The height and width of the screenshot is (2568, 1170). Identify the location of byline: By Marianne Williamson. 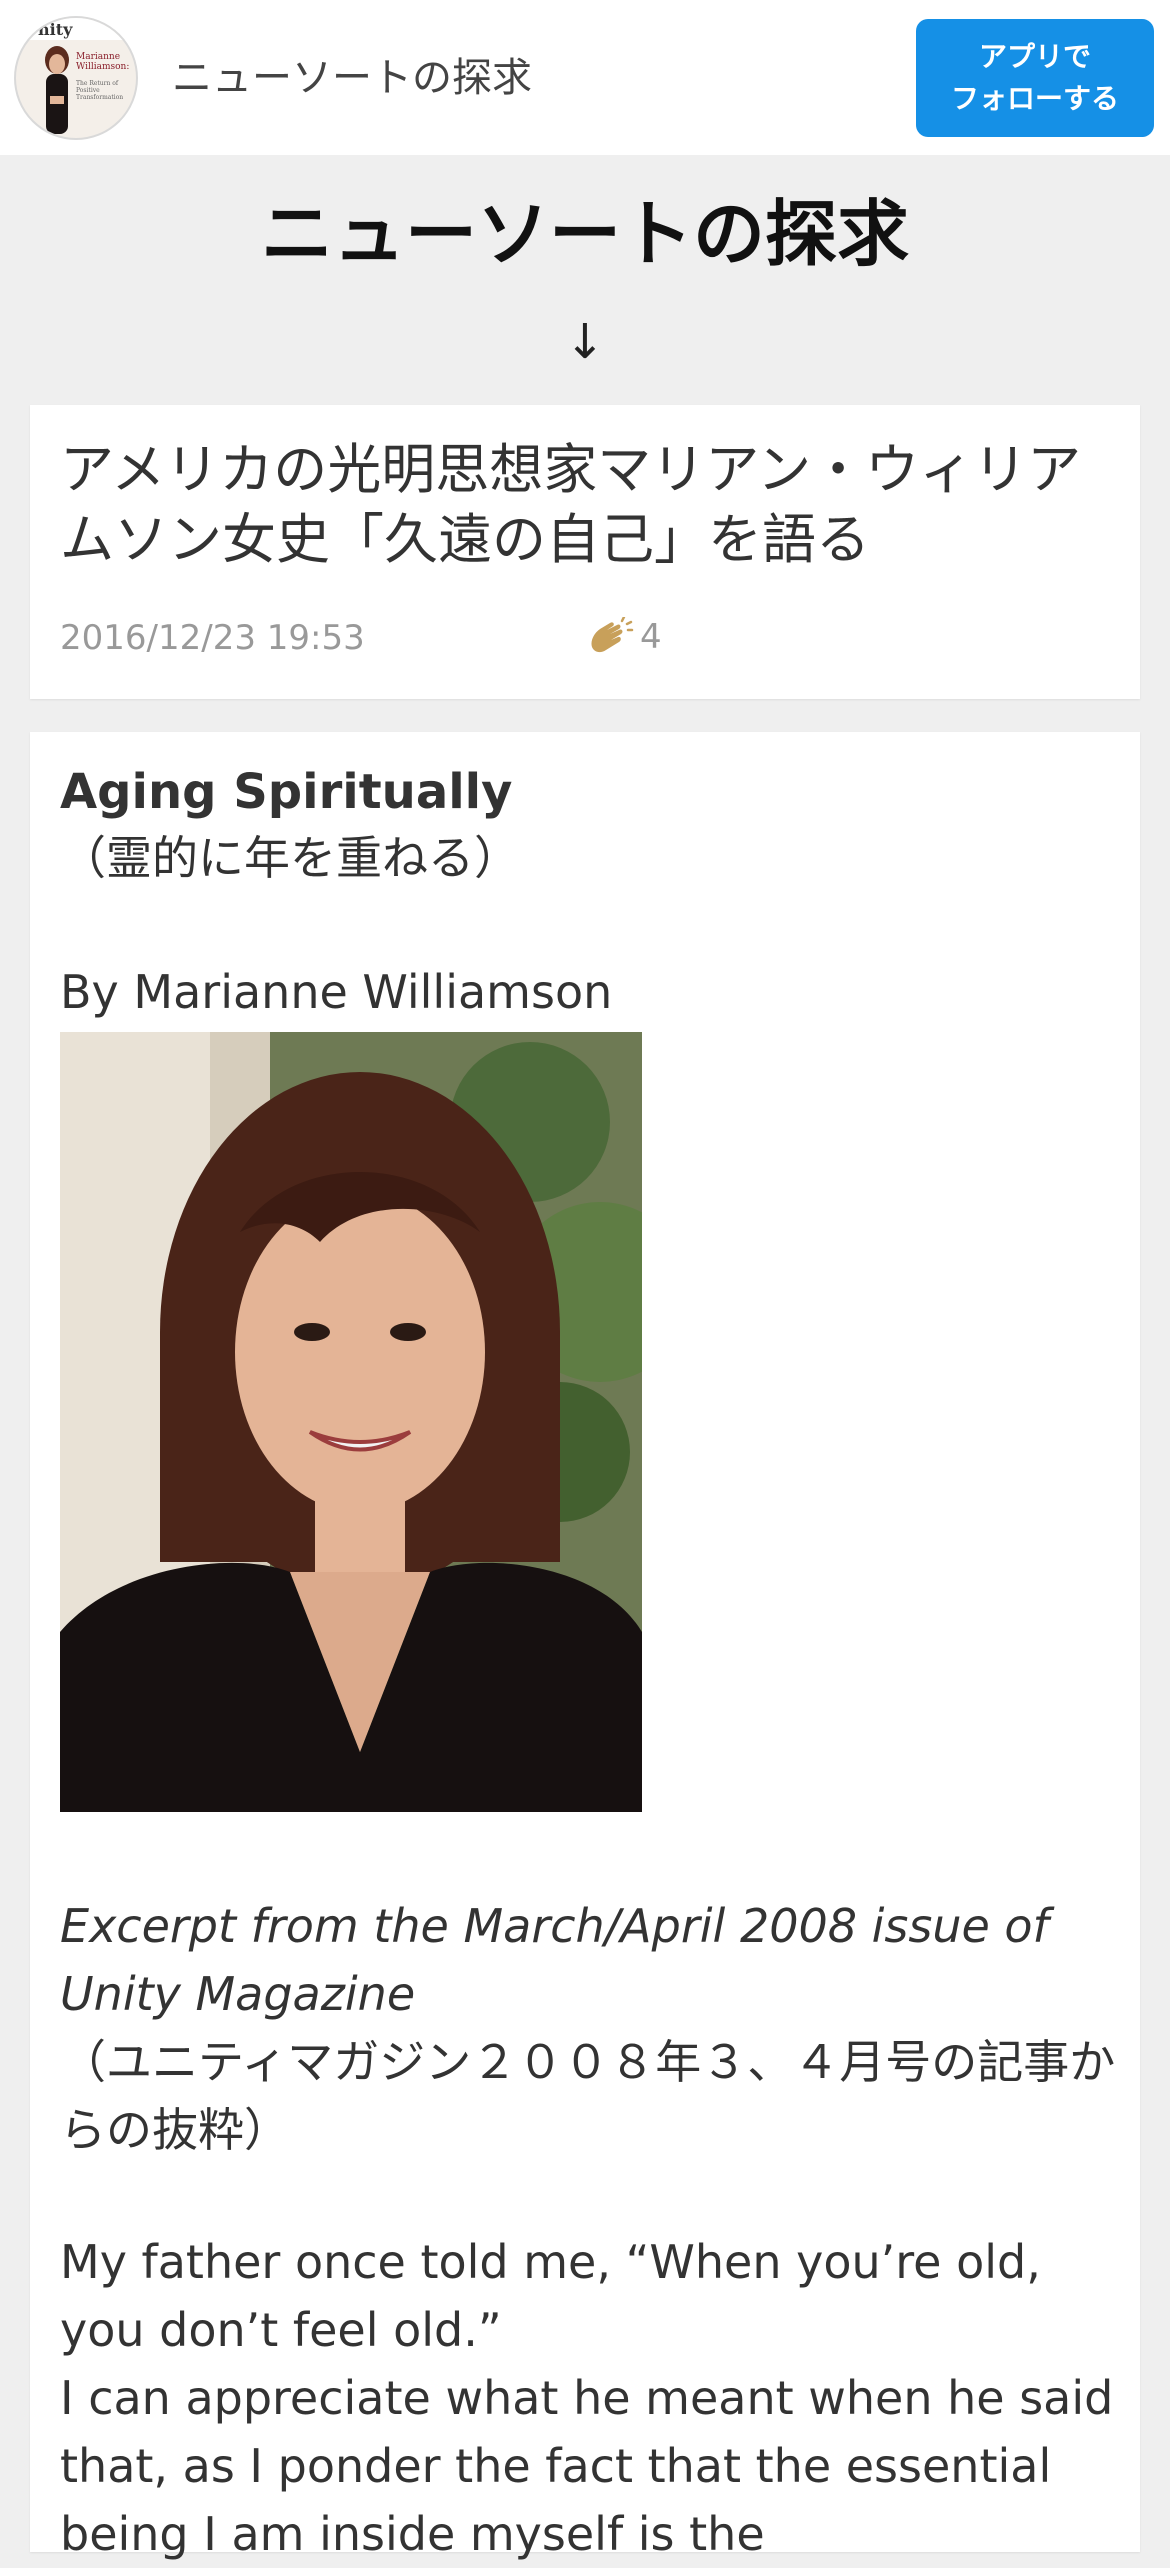
(336, 992).